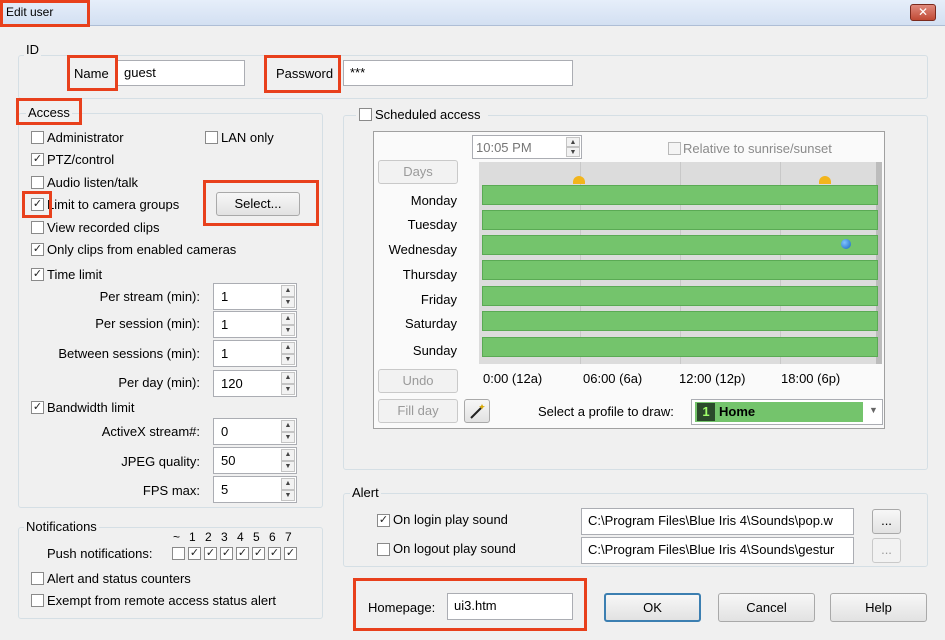 This screenshot has height=640, width=945. What do you see at coordinates (178, 553) in the screenshot?
I see `push-day-checkbox` at bounding box center [178, 553].